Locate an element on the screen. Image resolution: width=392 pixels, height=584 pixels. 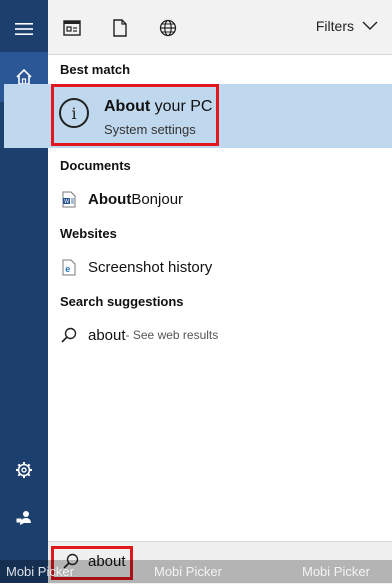
settings-button is located at coordinates (24, 470).